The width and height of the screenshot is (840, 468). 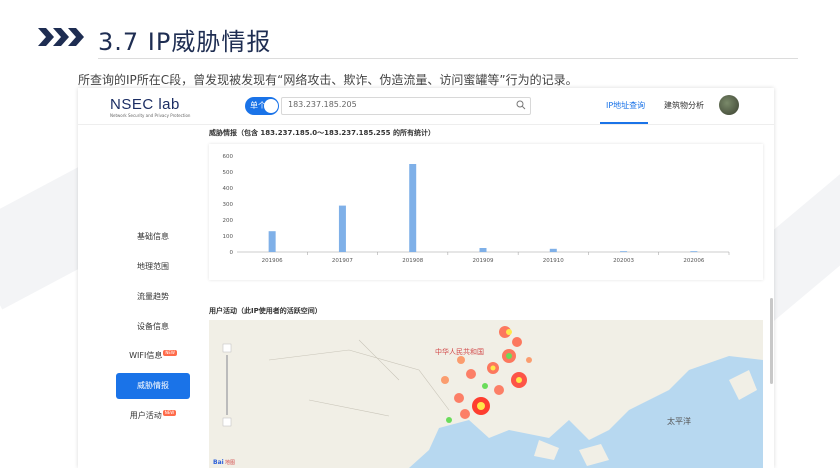 What do you see at coordinates (483, 261) in the screenshot?
I see `x-tick-label: 201909` at bounding box center [483, 261].